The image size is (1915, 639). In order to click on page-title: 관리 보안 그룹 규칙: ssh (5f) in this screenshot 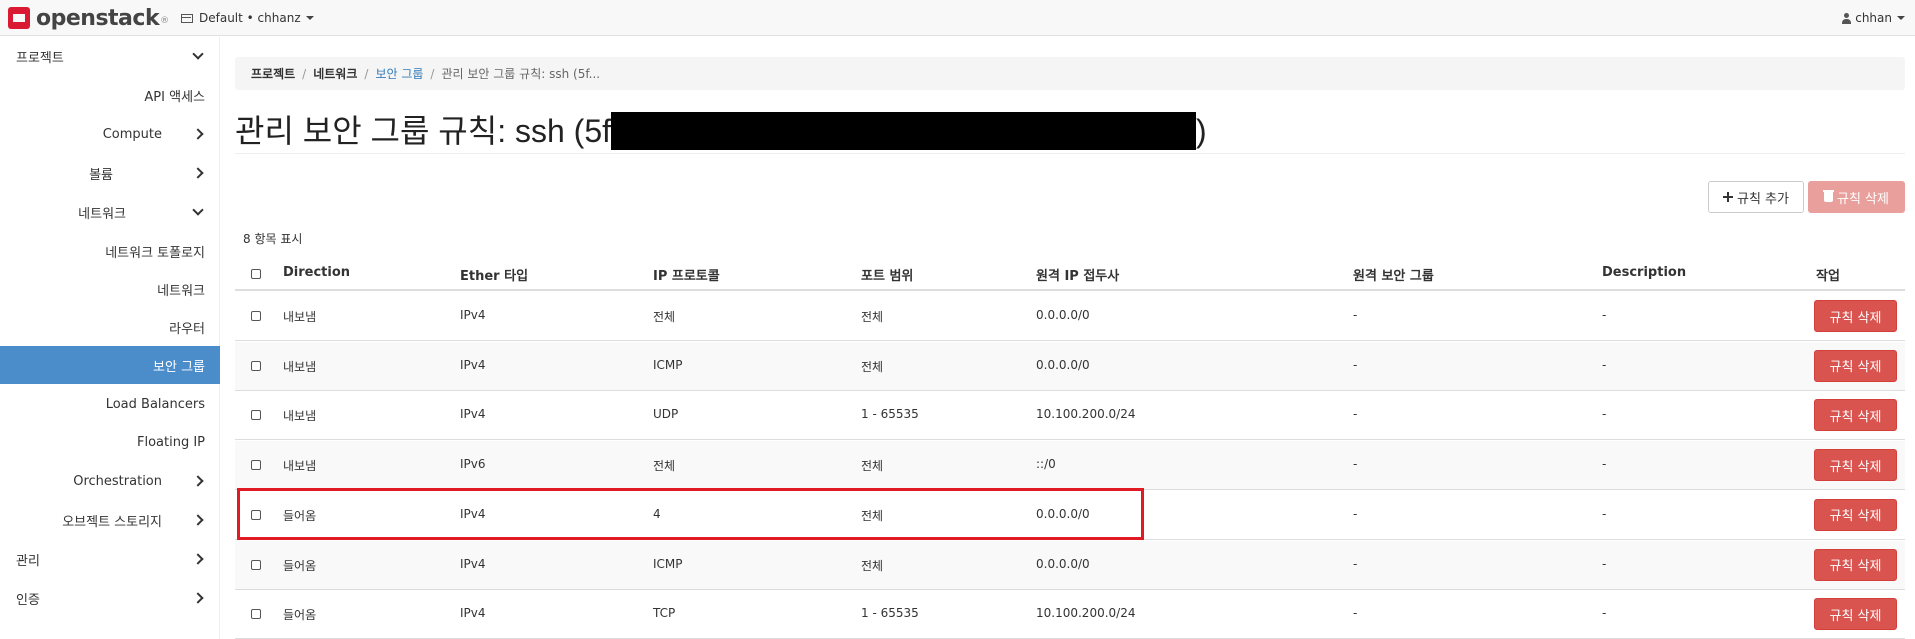, I will do `click(721, 129)`.